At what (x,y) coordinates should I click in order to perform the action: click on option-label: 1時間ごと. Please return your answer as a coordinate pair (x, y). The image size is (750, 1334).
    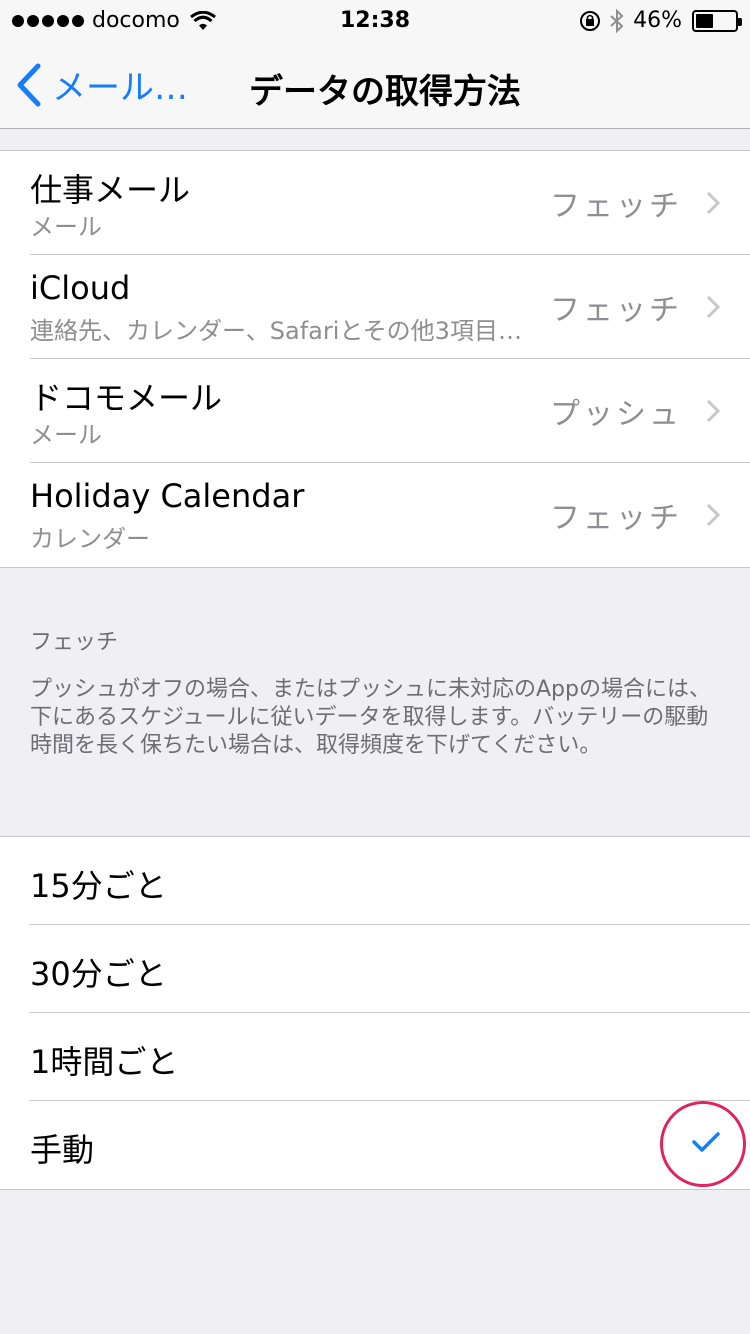
    Looking at the image, I should click on (104, 1062).